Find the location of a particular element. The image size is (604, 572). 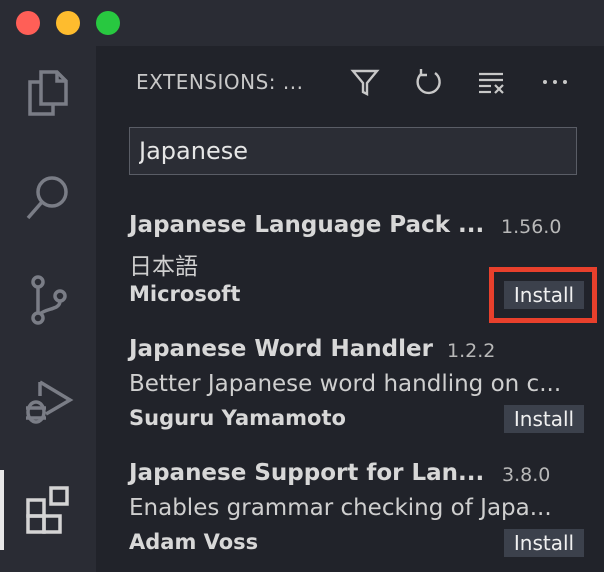

clear-results-icon is located at coordinates (491, 83).